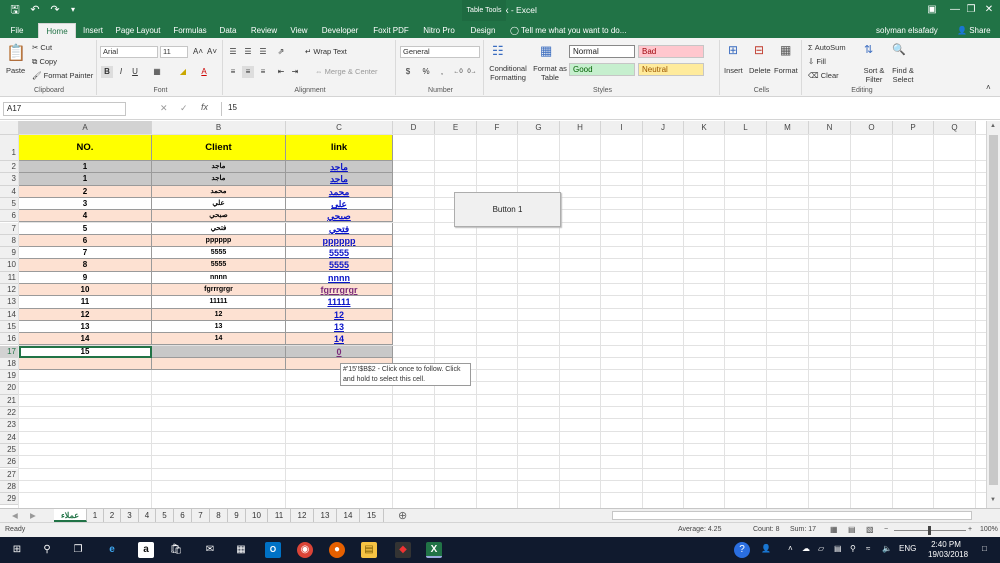 This screenshot has height=563, width=1000. What do you see at coordinates (339, 204) in the screenshot?
I see `table-cell-link: علي` at bounding box center [339, 204].